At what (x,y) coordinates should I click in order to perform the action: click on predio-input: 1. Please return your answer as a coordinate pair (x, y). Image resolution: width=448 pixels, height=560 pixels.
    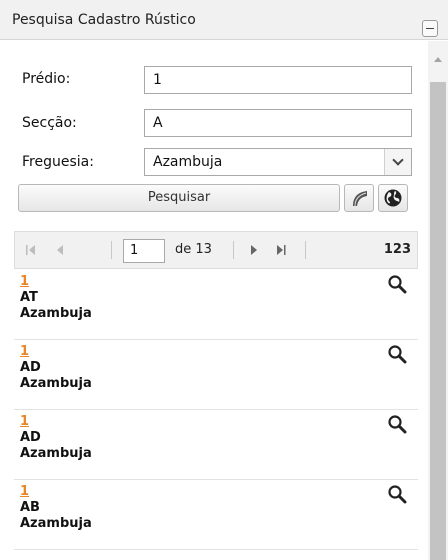
    Looking at the image, I should click on (278, 80).